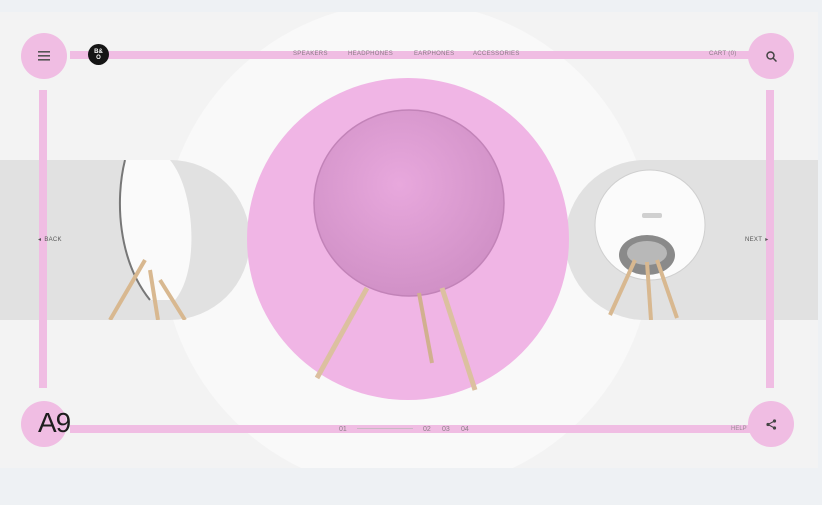 Image resolution: width=822 pixels, height=505 pixels. I want to click on next-product-panel, so click(691, 240).